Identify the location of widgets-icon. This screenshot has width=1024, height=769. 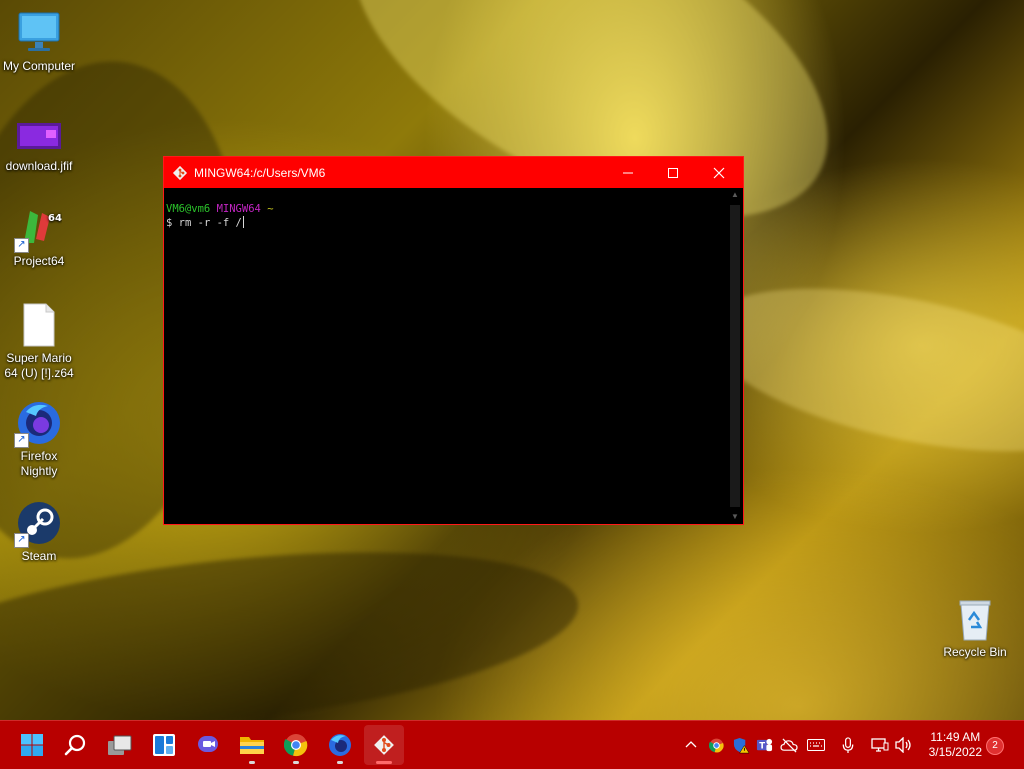
(164, 745).